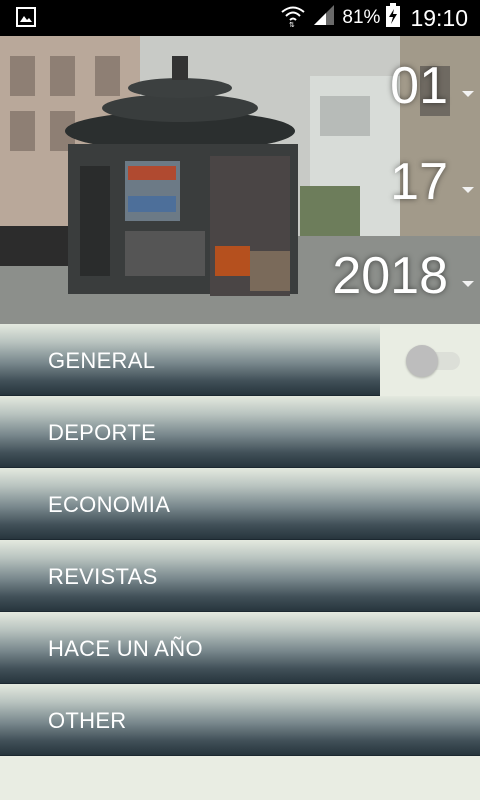 This screenshot has width=480, height=800. I want to click on day-value: 17, so click(419, 182).